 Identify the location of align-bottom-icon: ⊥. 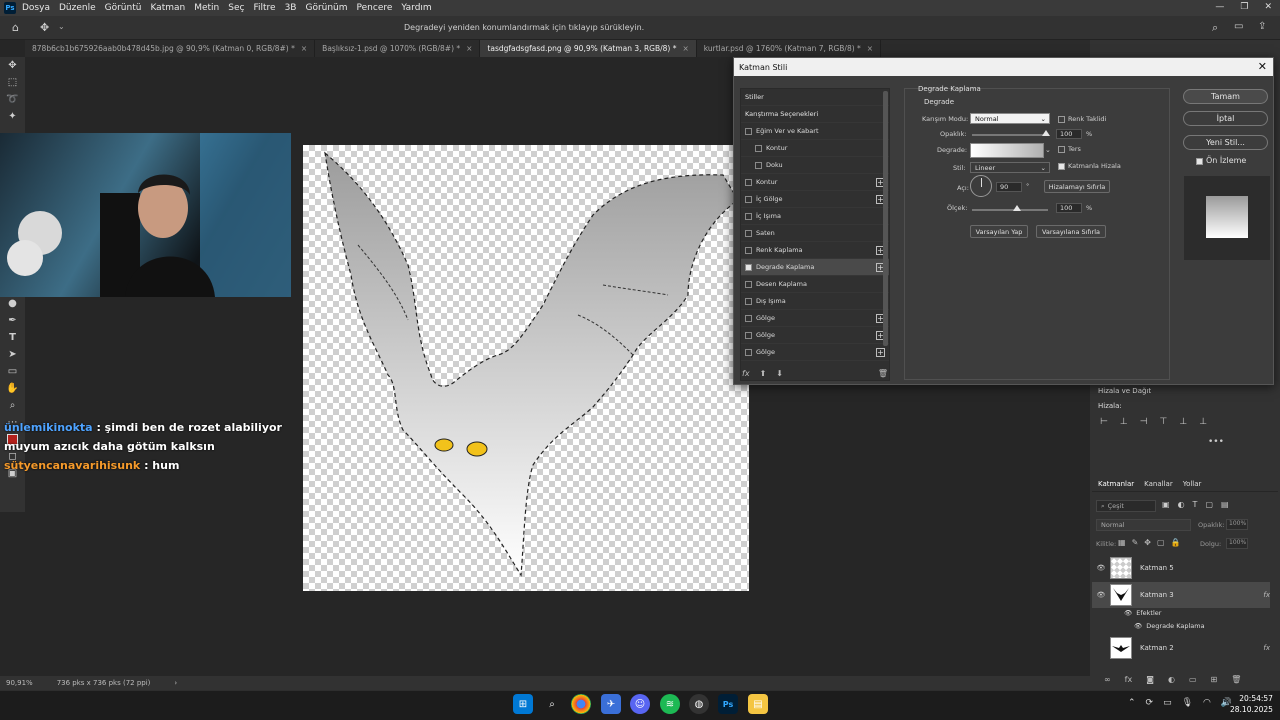
(1203, 422).